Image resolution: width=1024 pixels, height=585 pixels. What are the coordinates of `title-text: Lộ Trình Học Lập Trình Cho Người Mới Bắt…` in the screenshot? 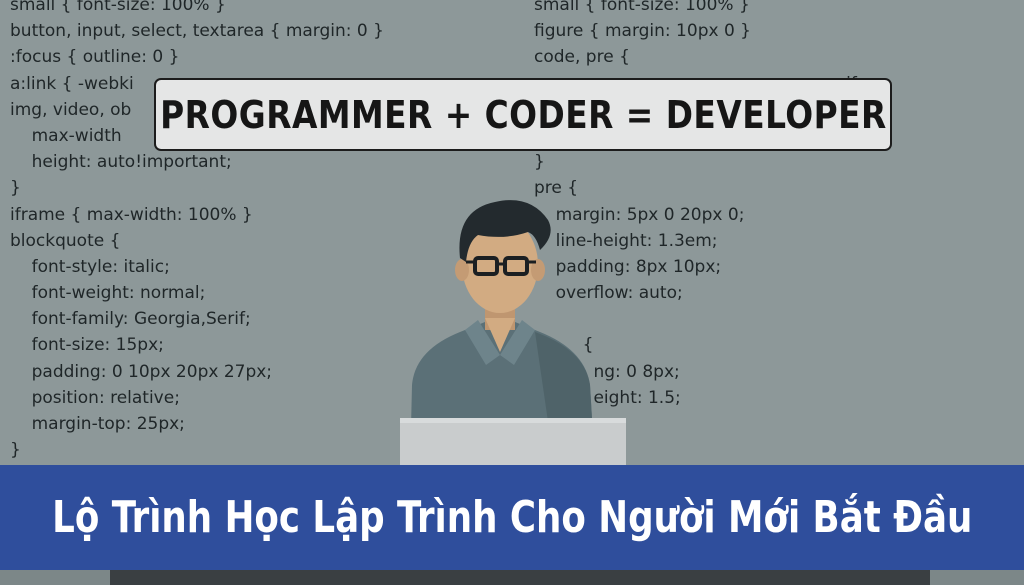 It's located at (512, 517).